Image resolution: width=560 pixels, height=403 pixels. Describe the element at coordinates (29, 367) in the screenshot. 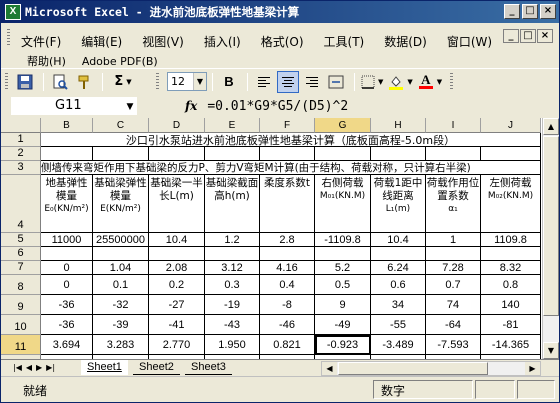

I see `prev-sheet-icon: ◀` at that location.